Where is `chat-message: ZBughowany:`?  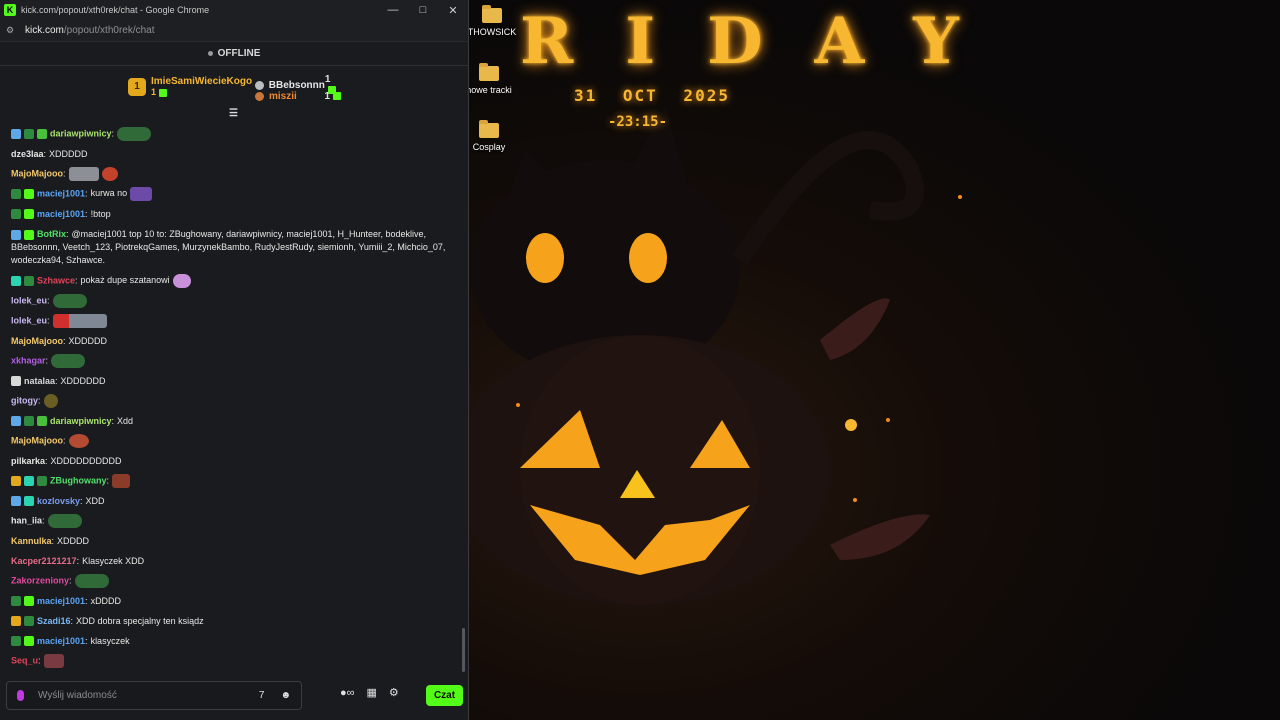 chat-message: ZBughowany: is located at coordinates (229, 481).